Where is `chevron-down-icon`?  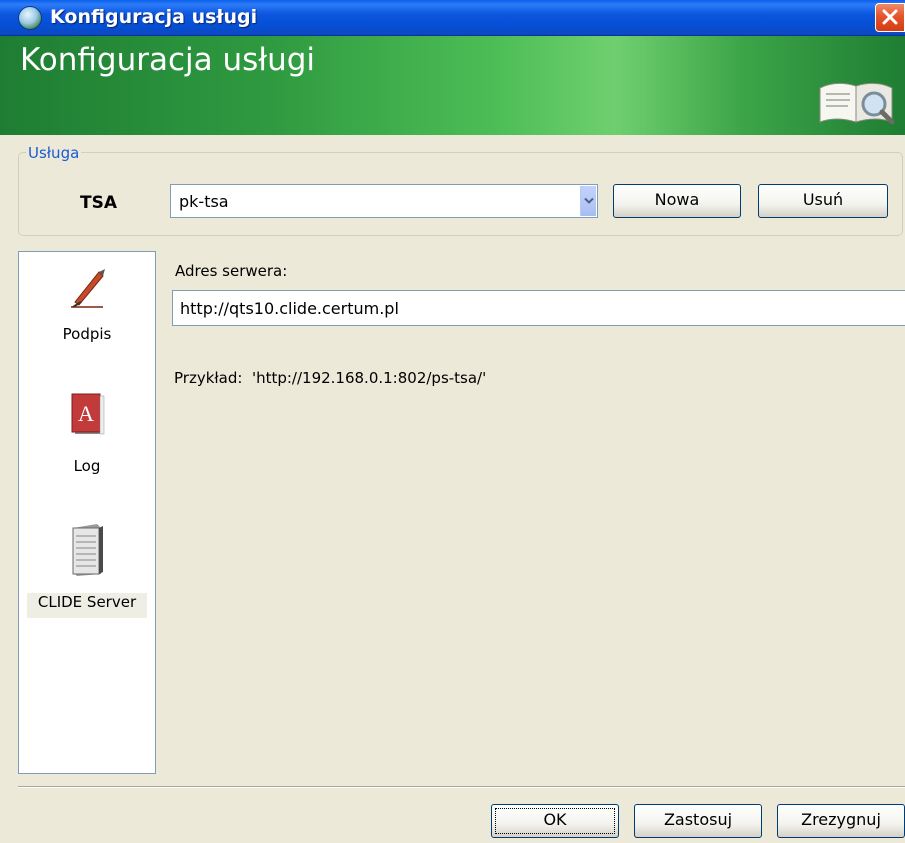
chevron-down-icon is located at coordinates (589, 200).